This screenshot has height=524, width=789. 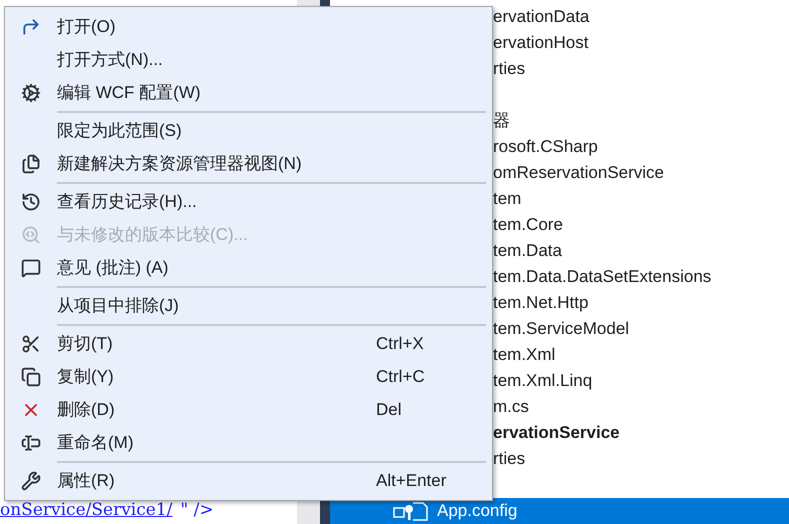 What do you see at coordinates (118, 305) in the screenshot?
I see `menu-item-label: 从项目中排除(J)` at bounding box center [118, 305].